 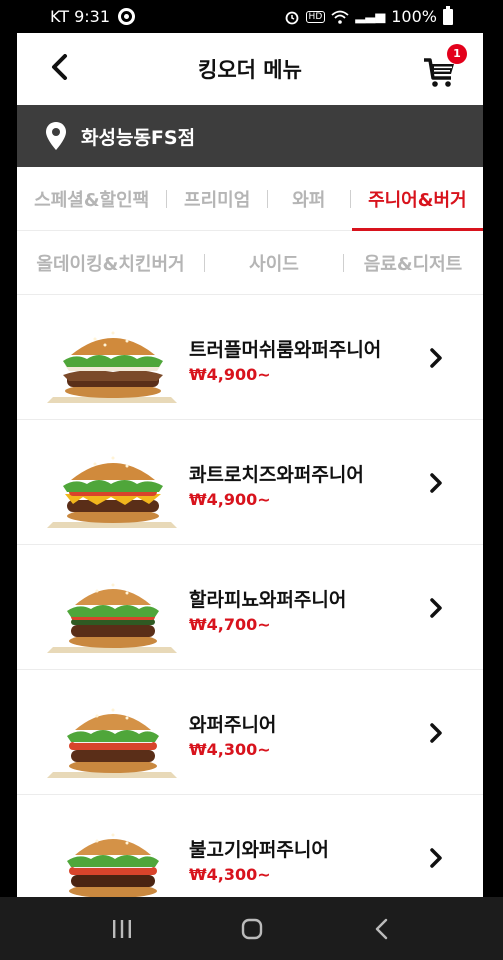 I want to click on tab-junior-burger: 주니어&버거, so click(x=417, y=199).